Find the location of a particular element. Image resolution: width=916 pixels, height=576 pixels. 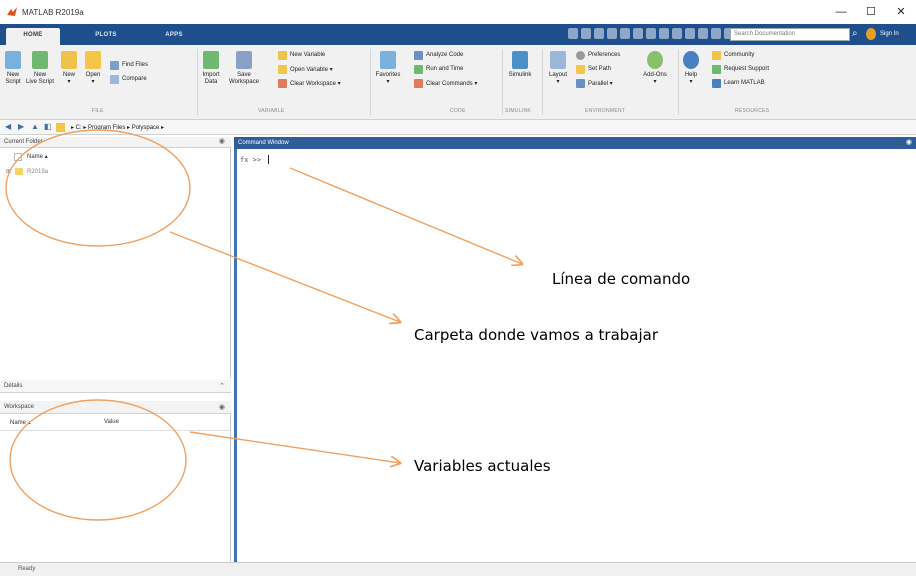

up-folder-icon: ▲ is located at coordinates (35, 127).